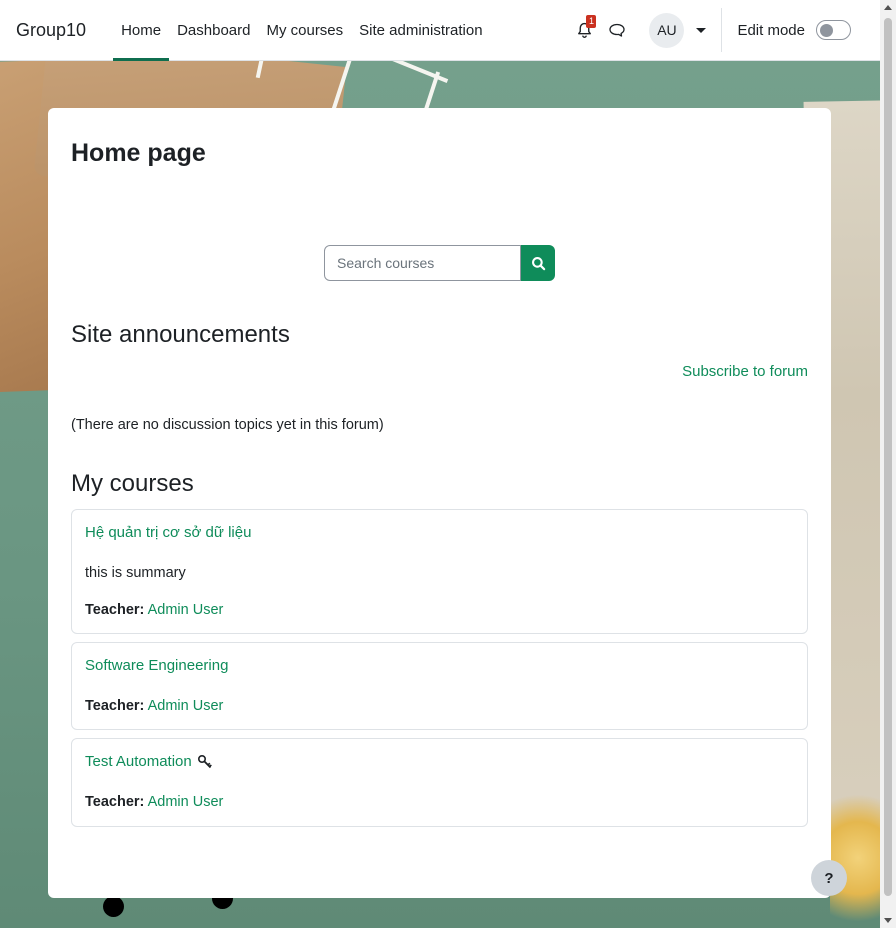 This screenshot has height=928, width=896. Describe the element at coordinates (745, 371) in the screenshot. I see `subscribe-to-forum-link: Subscribe to forum` at that location.